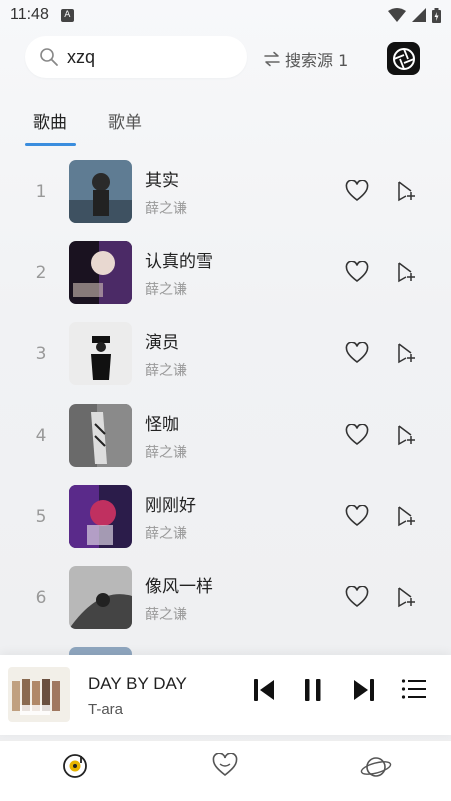  What do you see at coordinates (81, 57) in the screenshot?
I see `search-input: xzq` at bounding box center [81, 57].